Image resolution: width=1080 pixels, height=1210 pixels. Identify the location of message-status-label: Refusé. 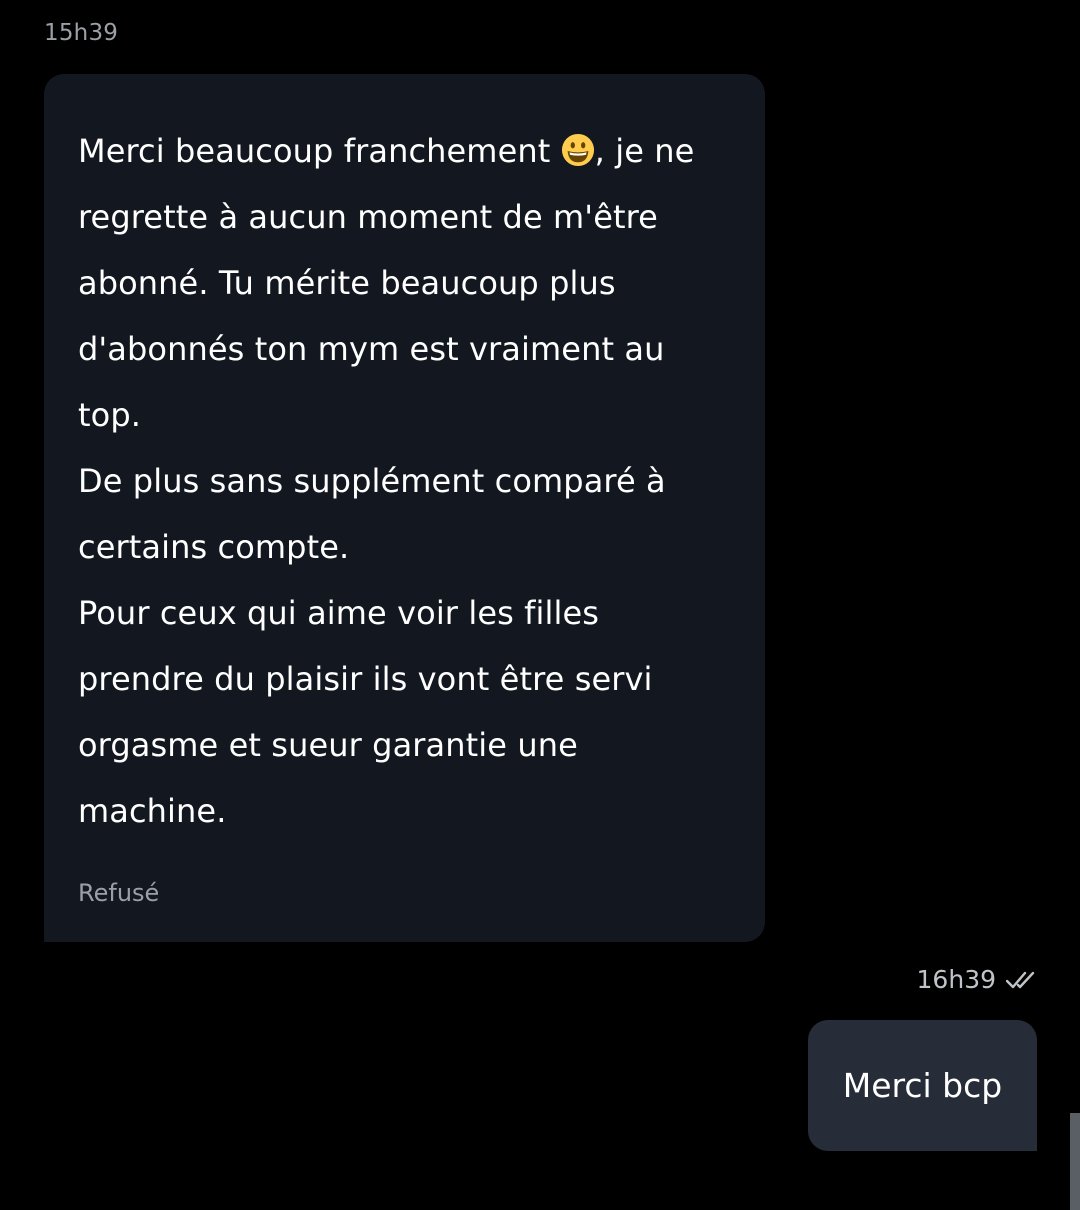
(119, 893).